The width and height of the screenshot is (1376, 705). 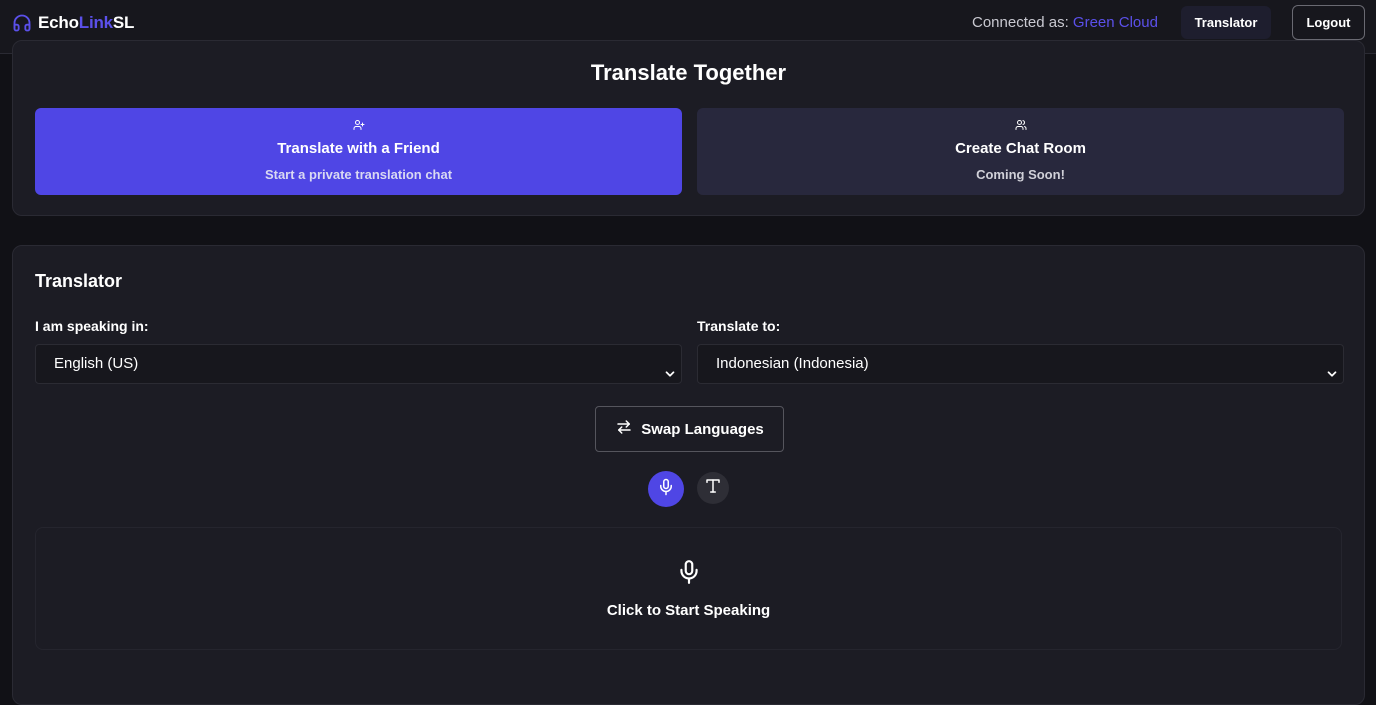 What do you see at coordinates (358, 174) in the screenshot?
I see `friend-option-subtitle: Start a private translation chat` at bounding box center [358, 174].